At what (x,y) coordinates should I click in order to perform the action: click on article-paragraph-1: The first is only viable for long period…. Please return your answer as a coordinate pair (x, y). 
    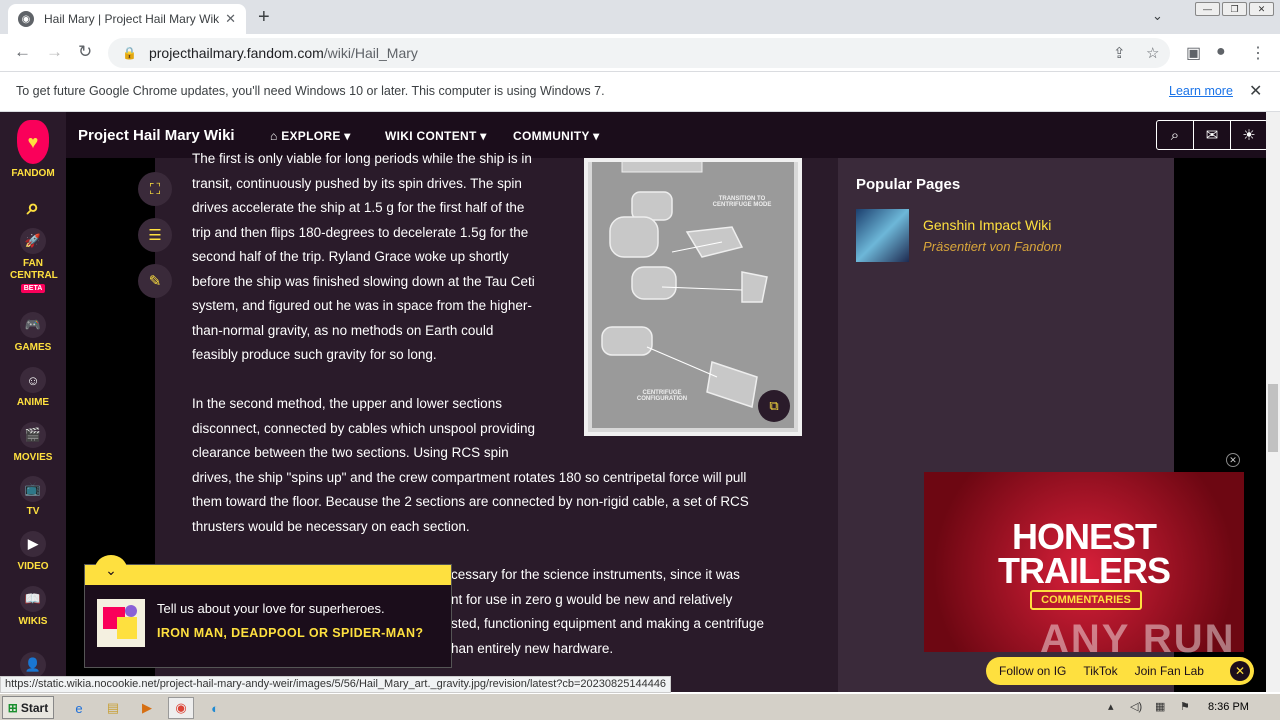
    Looking at the image, I should click on (363, 257).